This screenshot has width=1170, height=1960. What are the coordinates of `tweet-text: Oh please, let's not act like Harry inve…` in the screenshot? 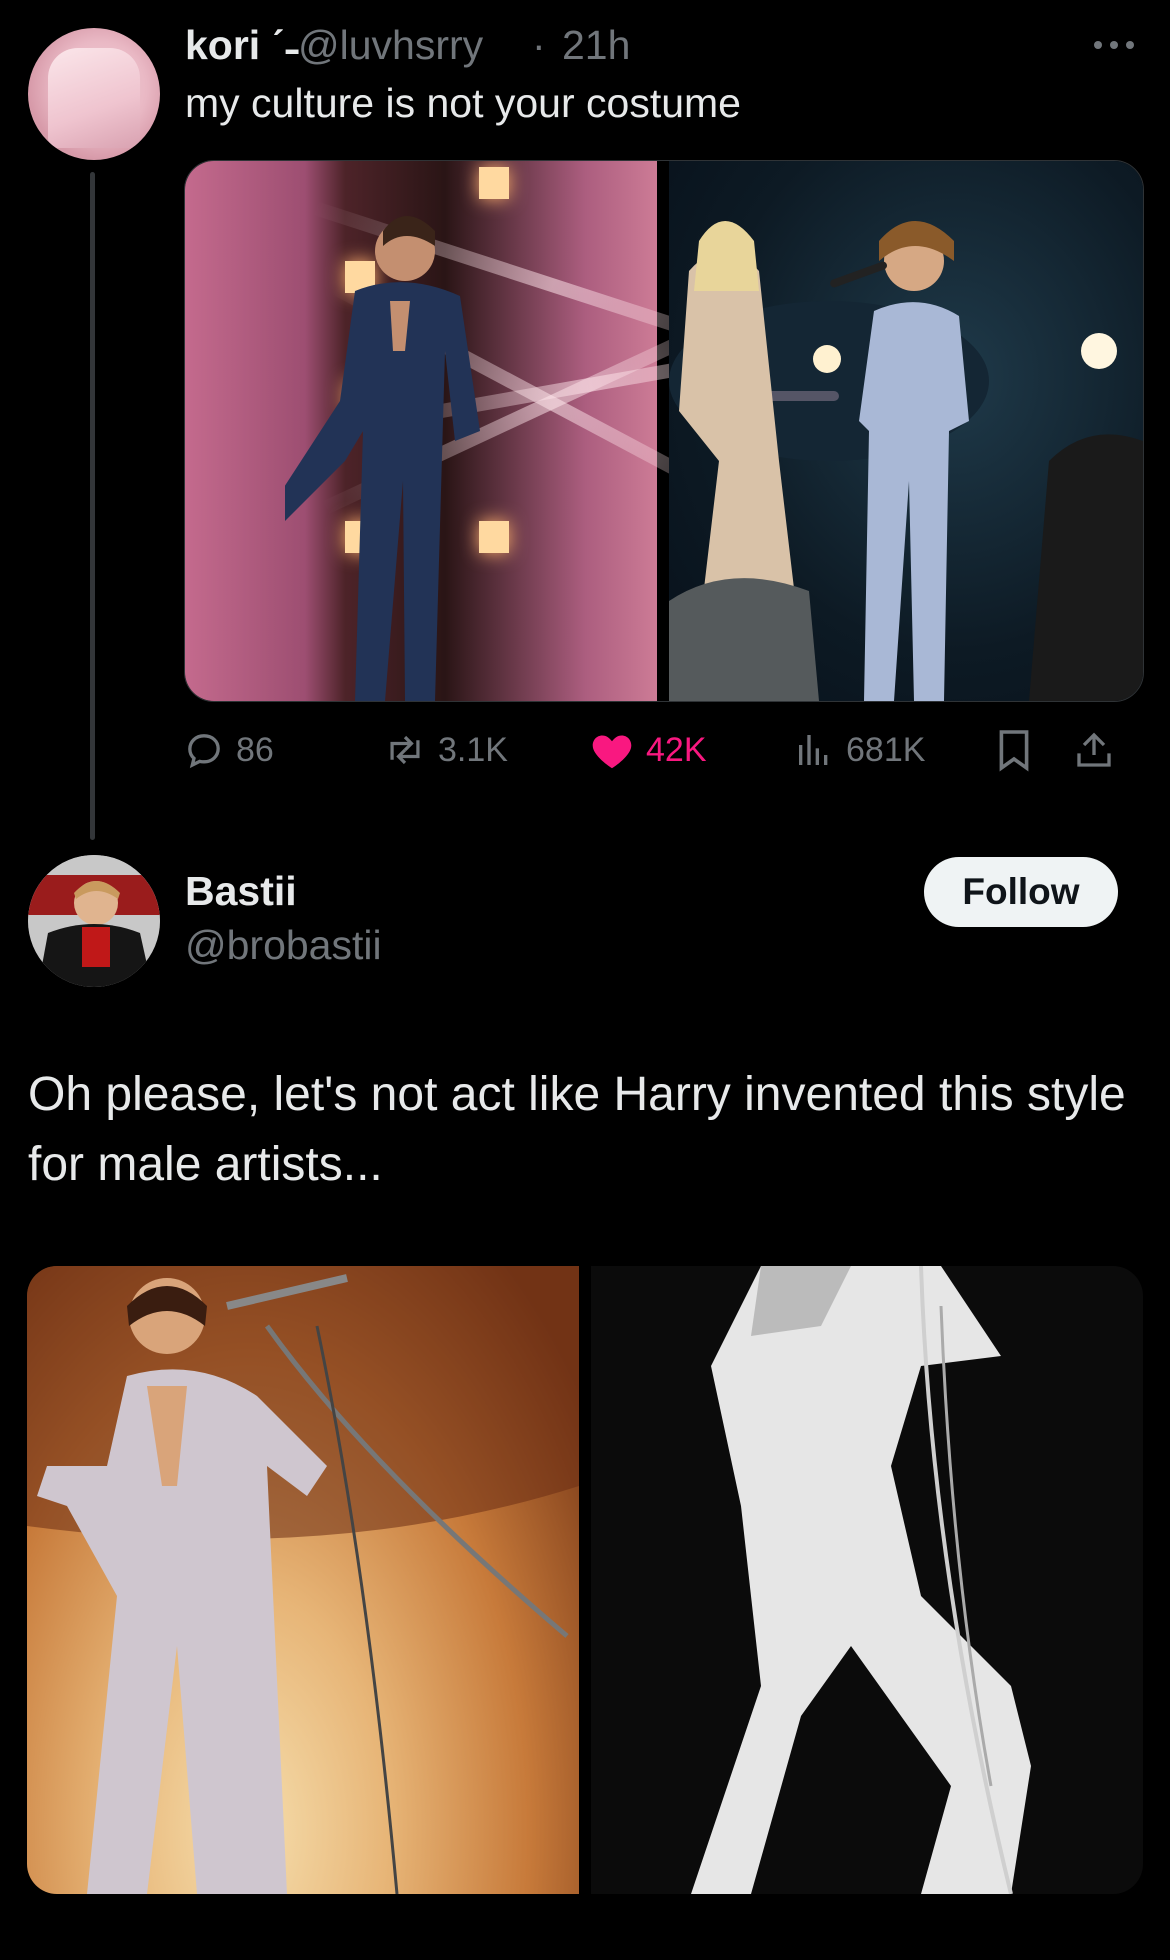 It's located at (577, 1129).